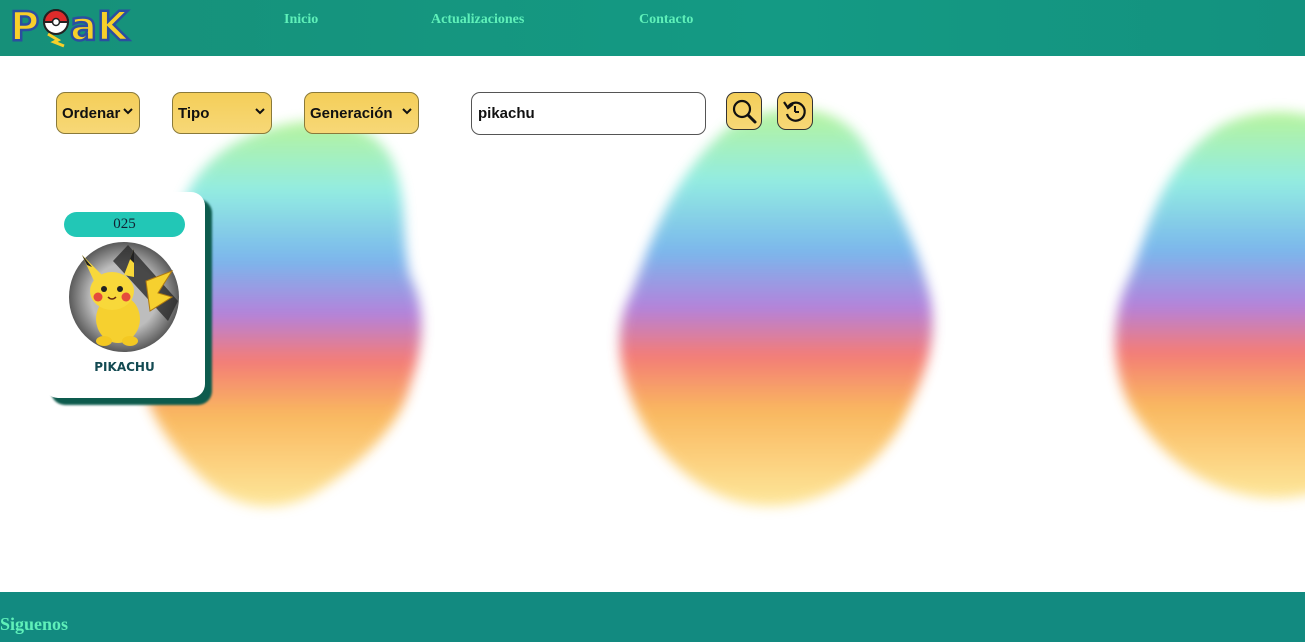 This screenshot has width=1305, height=642. I want to click on svg-text: P, so click(24, 27).